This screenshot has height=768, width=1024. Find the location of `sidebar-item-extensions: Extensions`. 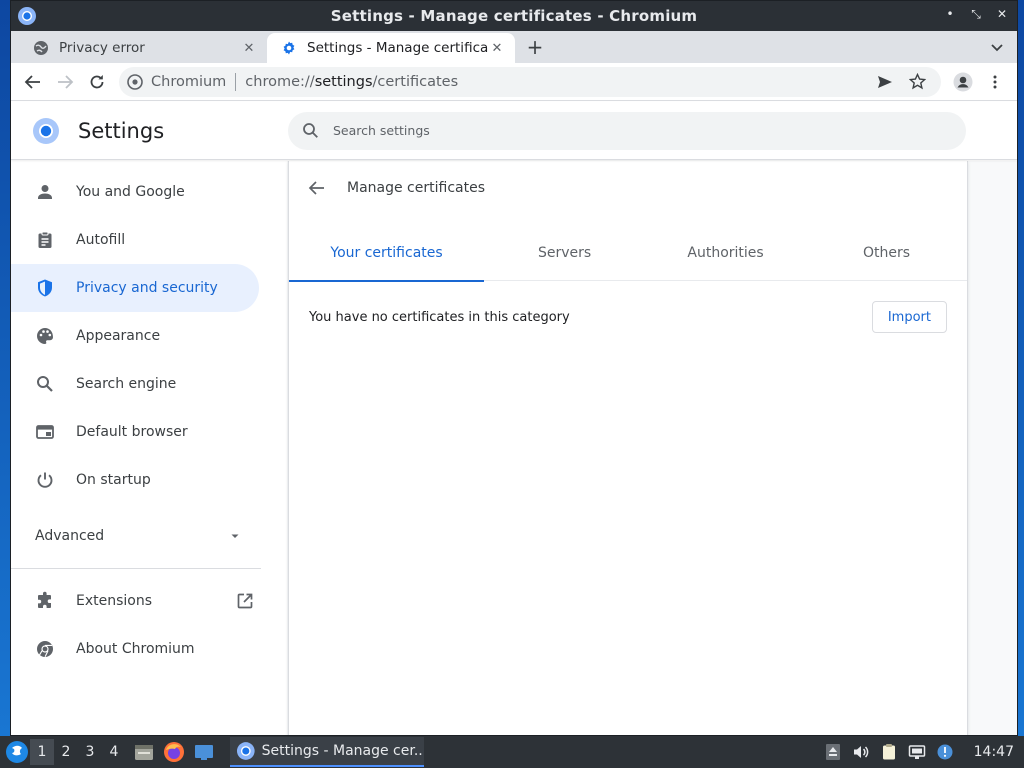

sidebar-item-extensions: Extensions is located at coordinates (135, 601).